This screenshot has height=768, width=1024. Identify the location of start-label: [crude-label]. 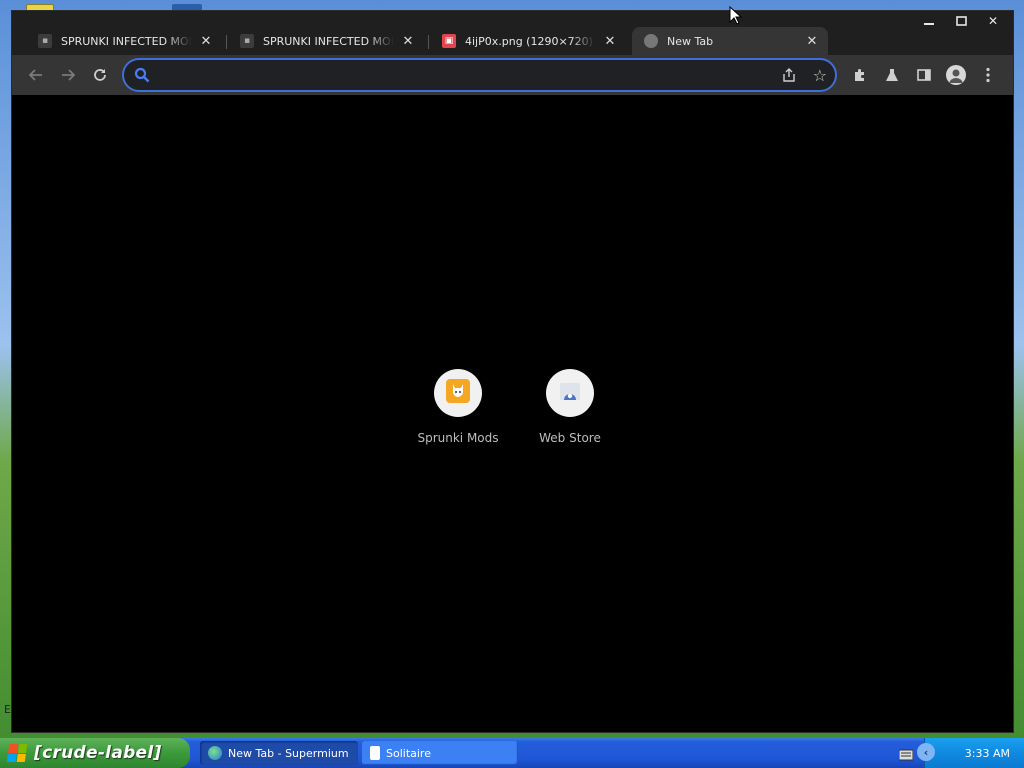
(98, 753).